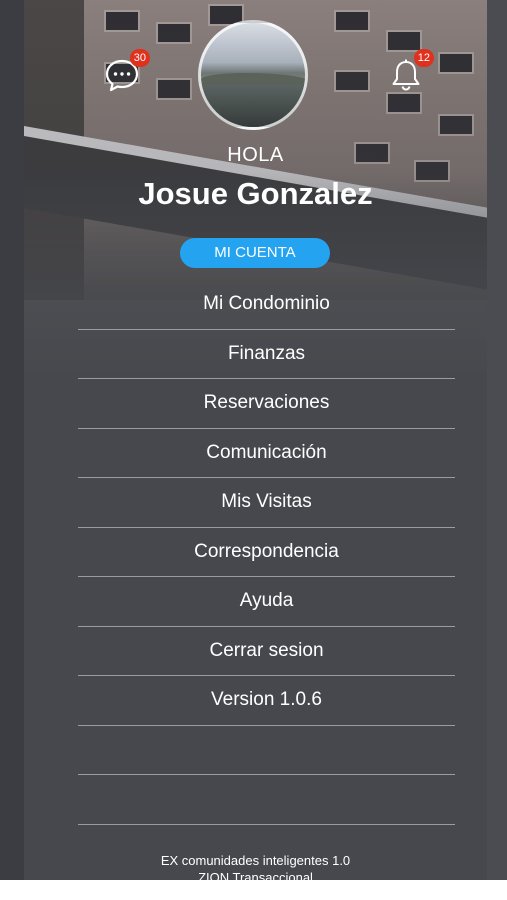  What do you see at coordinates (255, 860) in the screenshot?
I see `footer-line-1: EX comunidades inteligentes 1.0` at bounding box center [255, 860].